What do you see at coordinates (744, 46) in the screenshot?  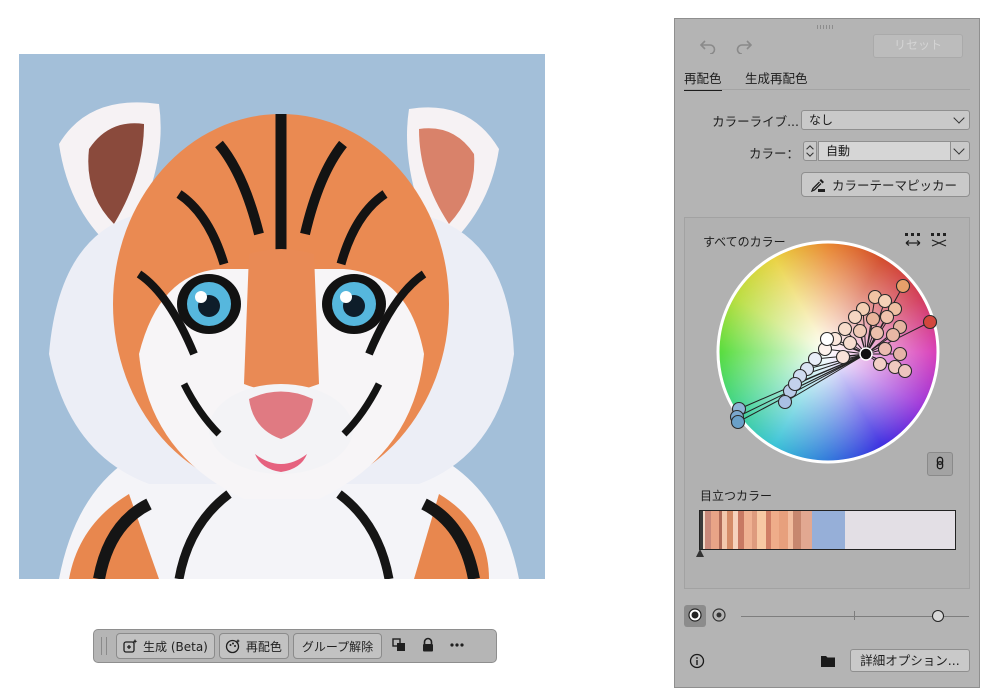 I see `redo-icon` at bounding box center [744, 46].